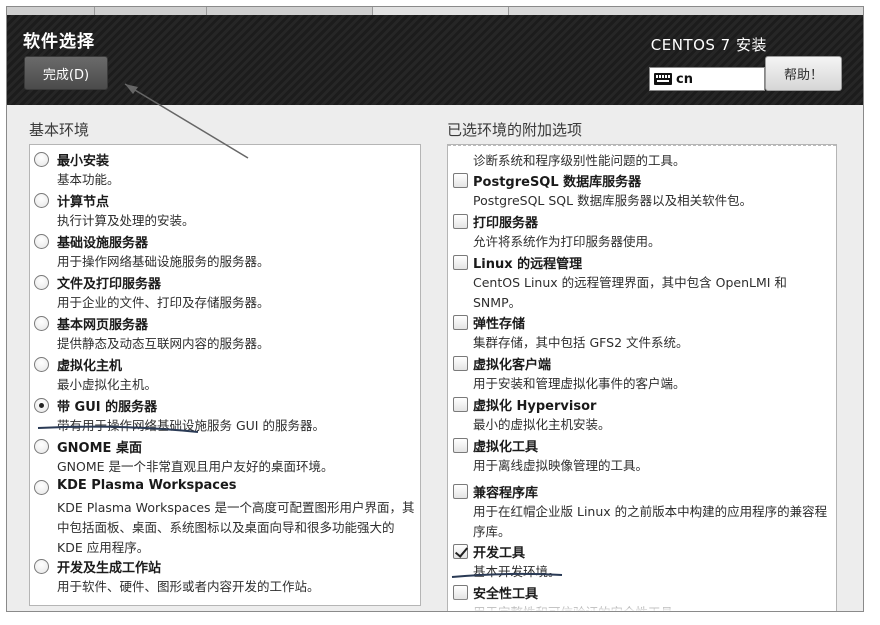 This screenshot has height=625, width=880. I want to click on env-option-infrastructure: 基础设施服务器 用于操作网络基础设施服务的服务器。, so click(225, 250).